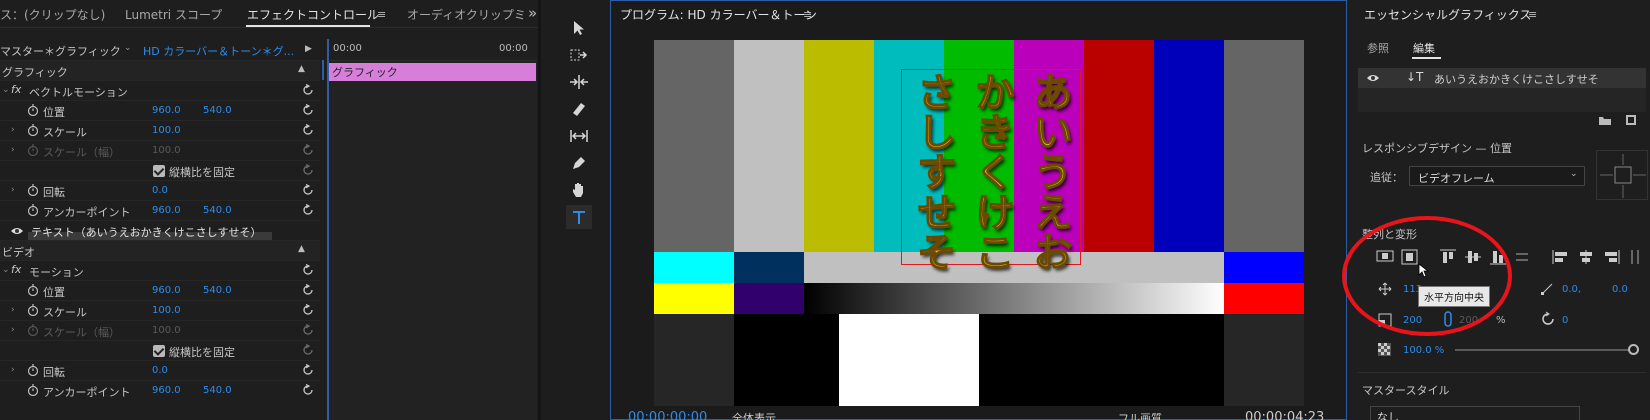 Image resolution: width=1650 pixels, height=420 pixels. Describe the element at coordinates (579, 109) in the screenshot. I see `razor-tool` at that location.